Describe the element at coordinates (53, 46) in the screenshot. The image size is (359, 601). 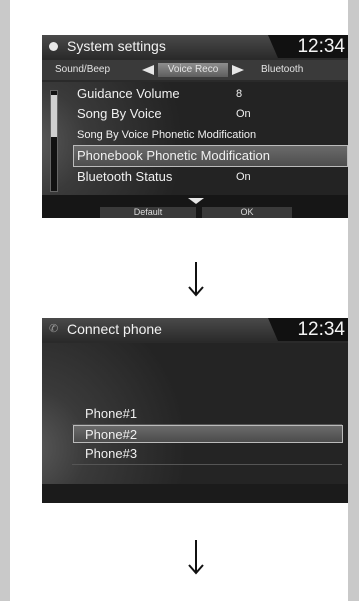
I see `gear-icon` at that location.